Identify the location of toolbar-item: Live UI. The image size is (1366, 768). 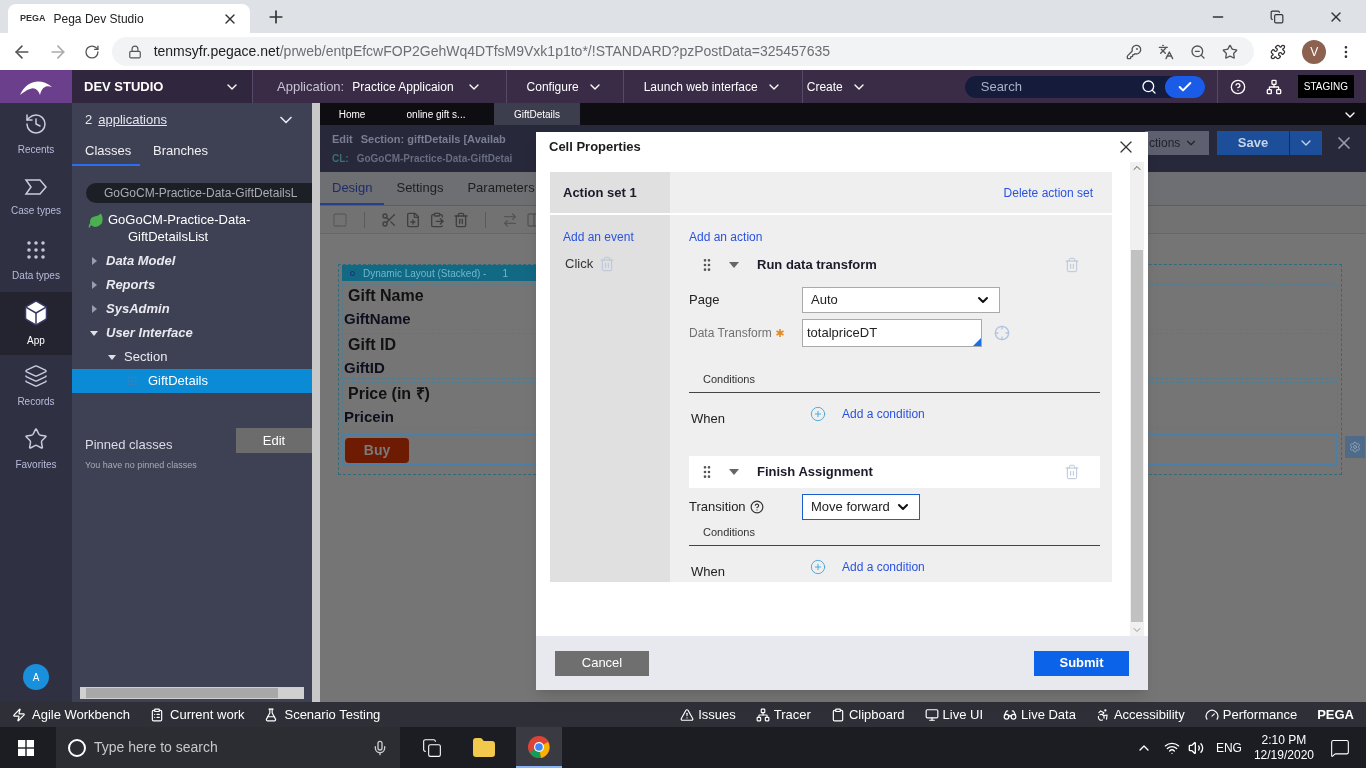
(953, 714).